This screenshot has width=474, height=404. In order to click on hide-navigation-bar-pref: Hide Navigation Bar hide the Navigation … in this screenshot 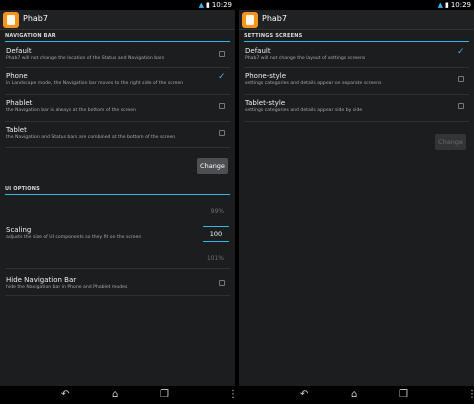, I will do `click(117, 286)`.